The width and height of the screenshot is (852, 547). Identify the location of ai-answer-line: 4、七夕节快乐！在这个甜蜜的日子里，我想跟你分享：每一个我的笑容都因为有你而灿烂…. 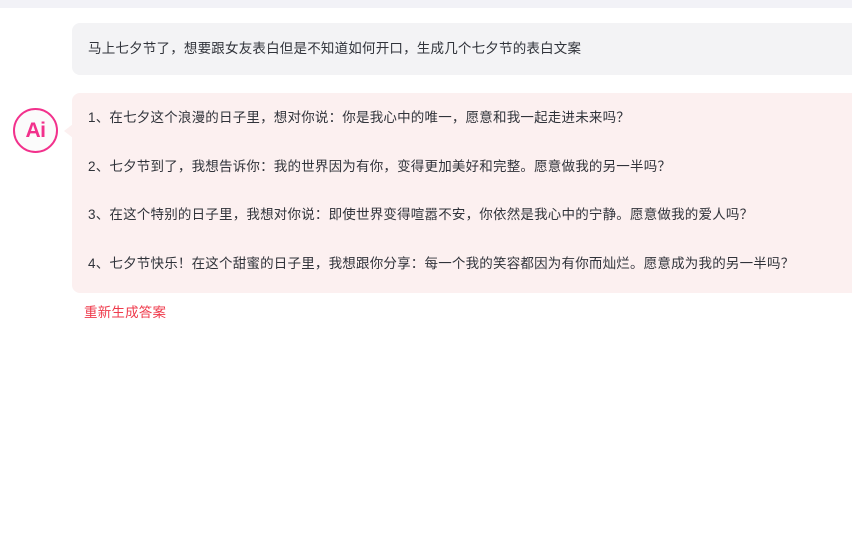
(441, 263).